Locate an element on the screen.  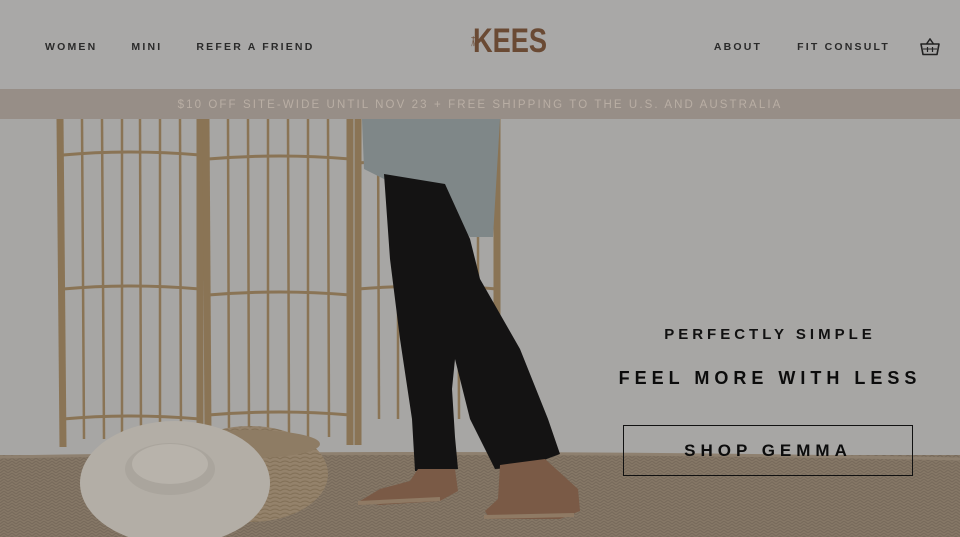
nav-link-mini: MINI is located at coordinates (146, 47).